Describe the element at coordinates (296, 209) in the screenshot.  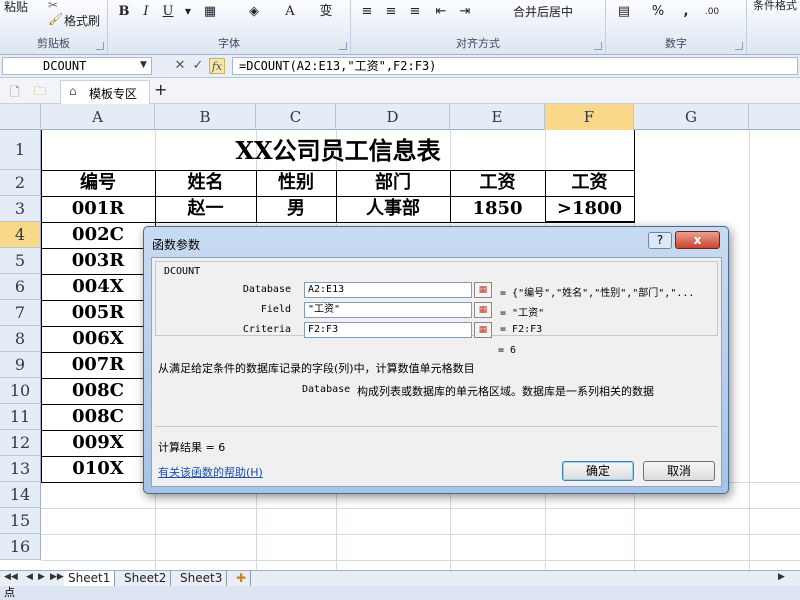
I see `data-cell: 男` at that location.